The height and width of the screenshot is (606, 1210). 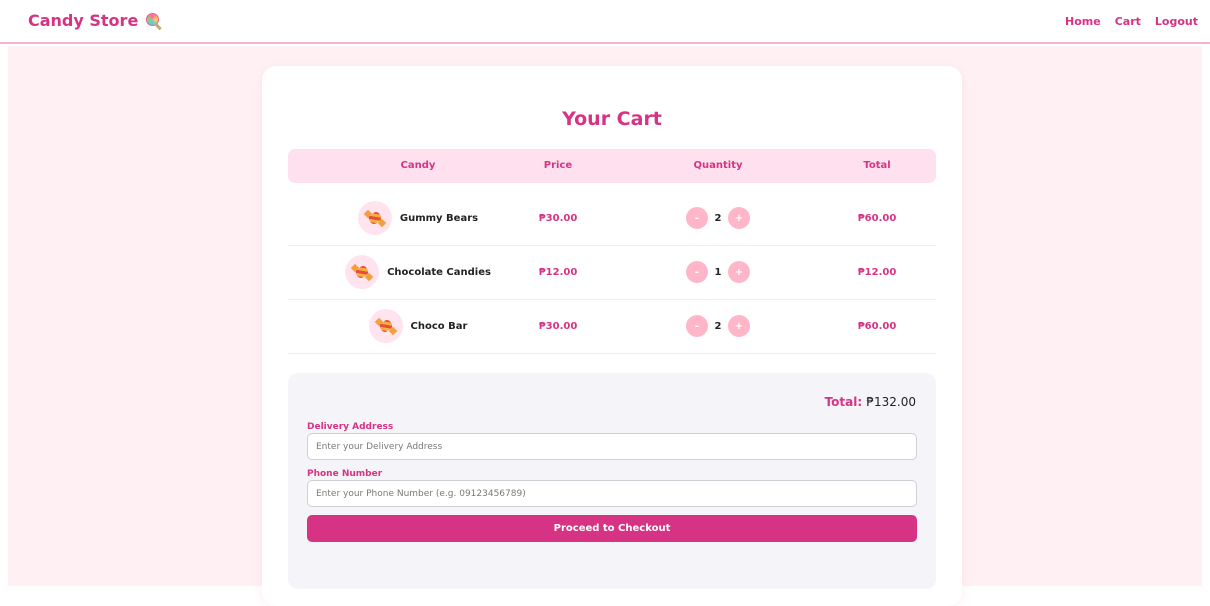 I want to click on delivery-address-input, so click(x=612, y=446).